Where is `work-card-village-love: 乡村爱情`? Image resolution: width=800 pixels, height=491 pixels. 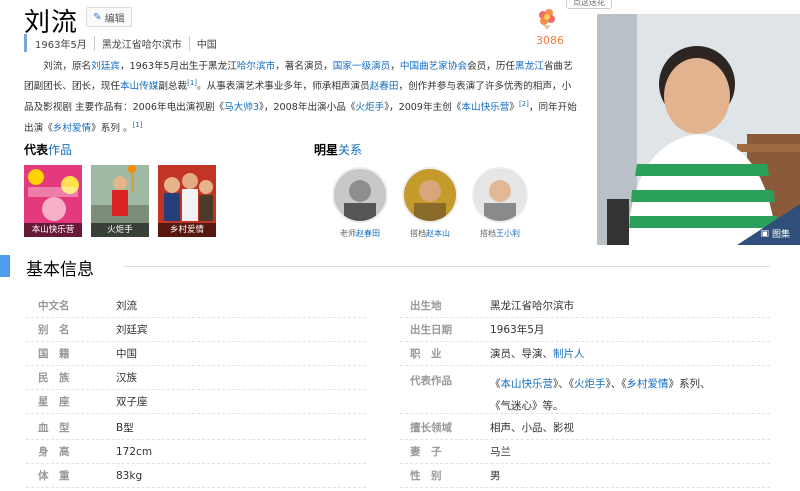 work-card-village-love: 乡村爱情 is located at coordinates (187, 201).